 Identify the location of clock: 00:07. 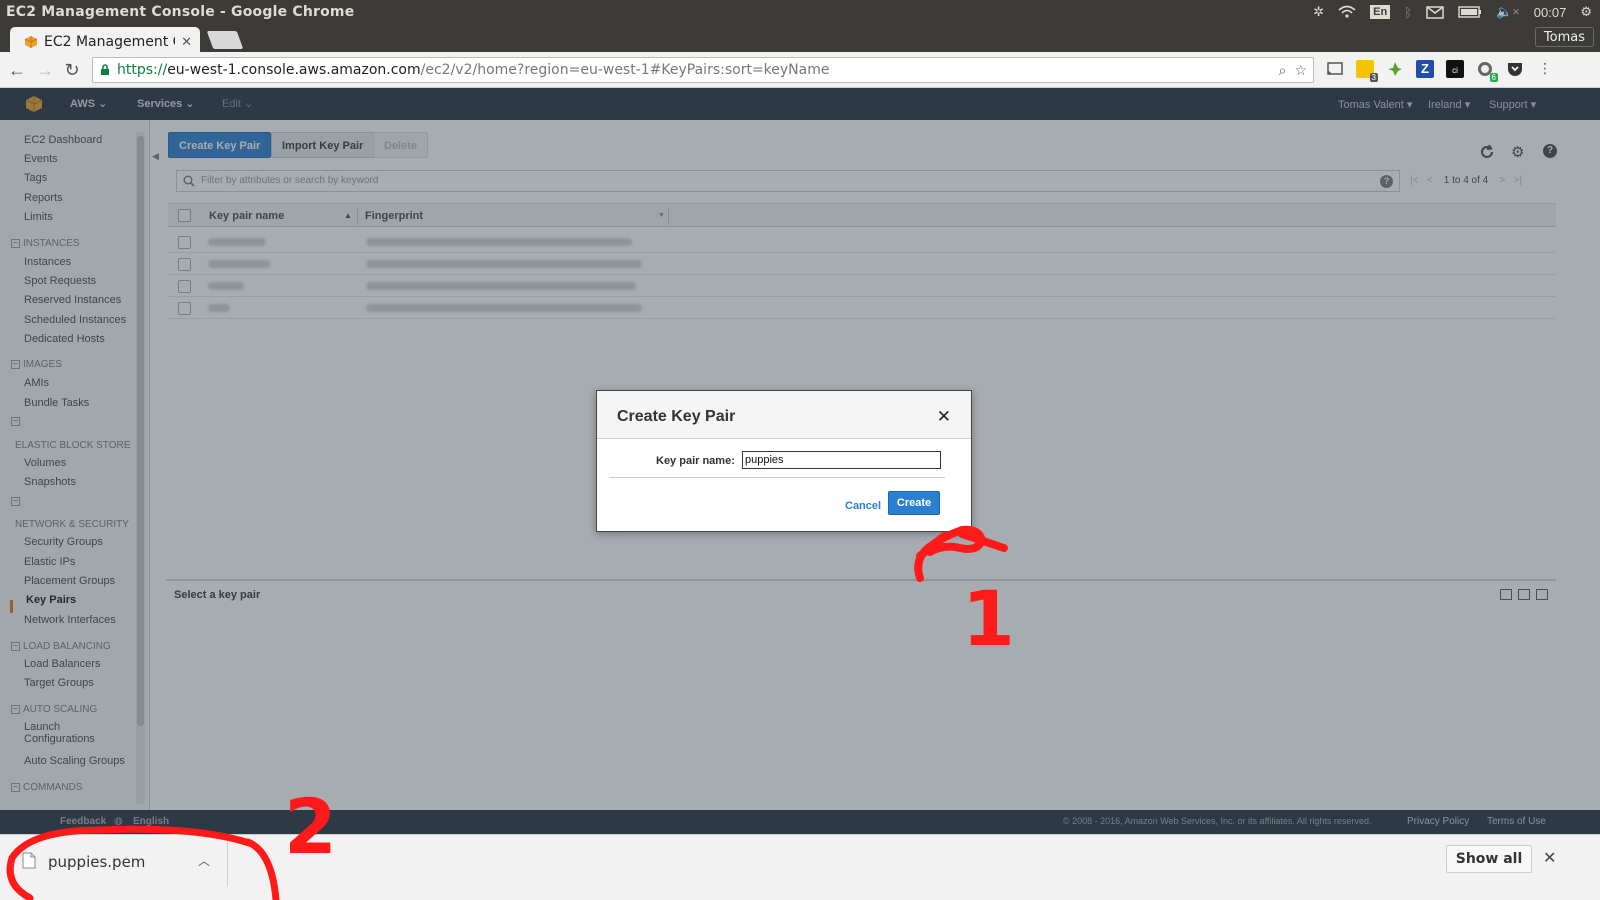
(1550, 12).